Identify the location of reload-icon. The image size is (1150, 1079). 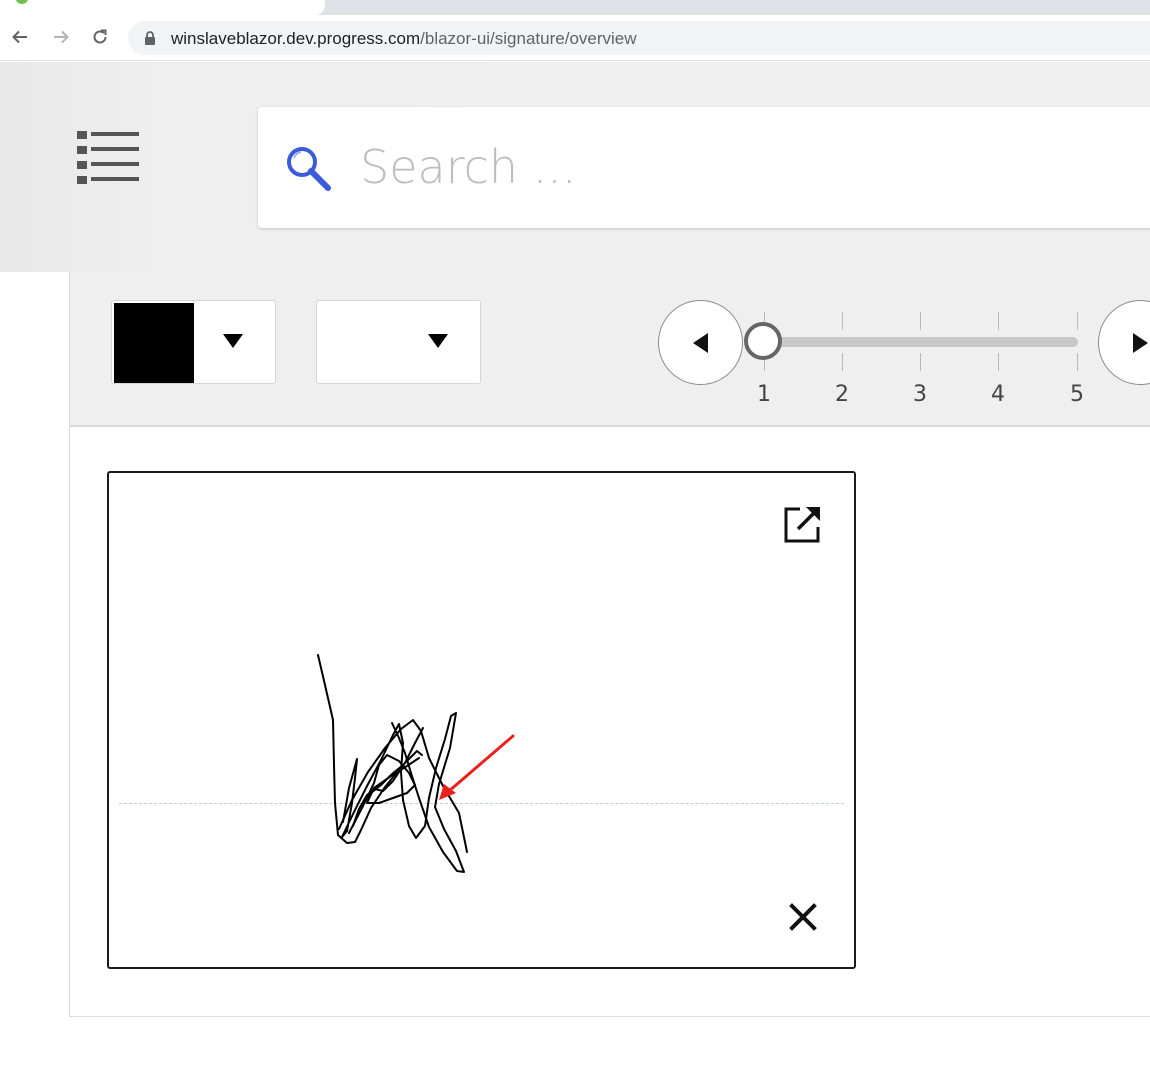
(100, 37).